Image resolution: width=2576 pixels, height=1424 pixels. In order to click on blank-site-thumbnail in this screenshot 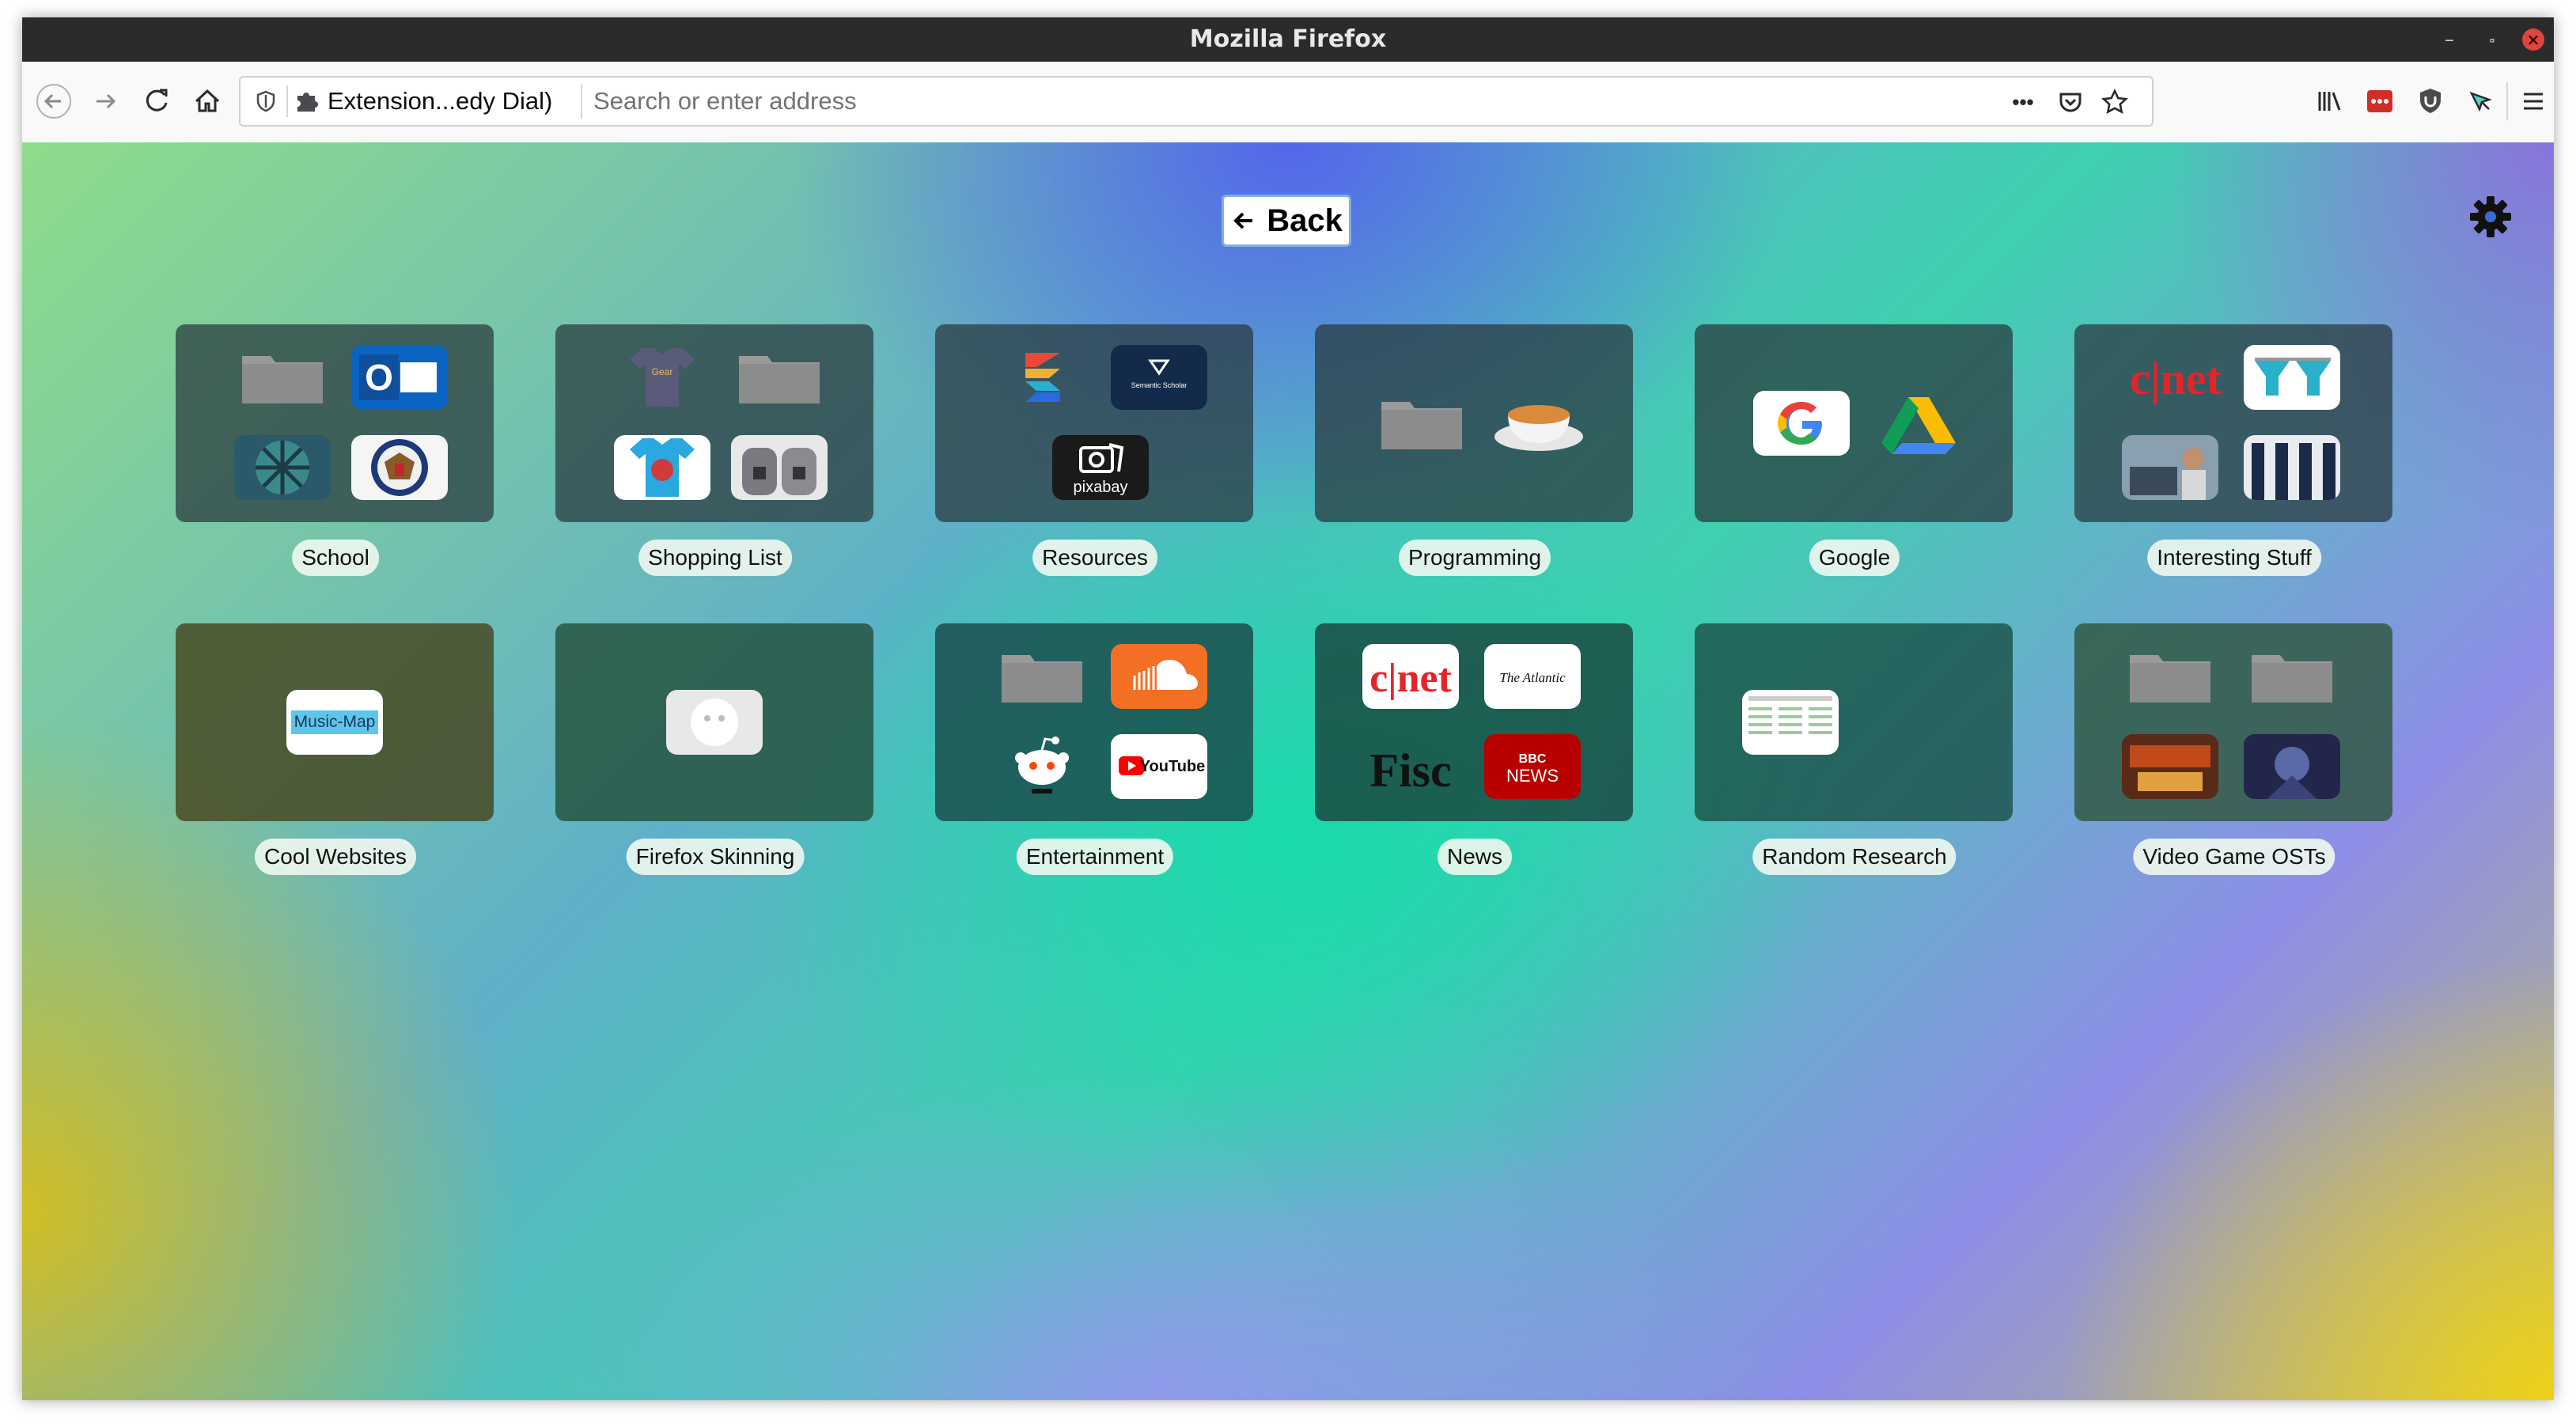, I will do `click(714, 723)`.